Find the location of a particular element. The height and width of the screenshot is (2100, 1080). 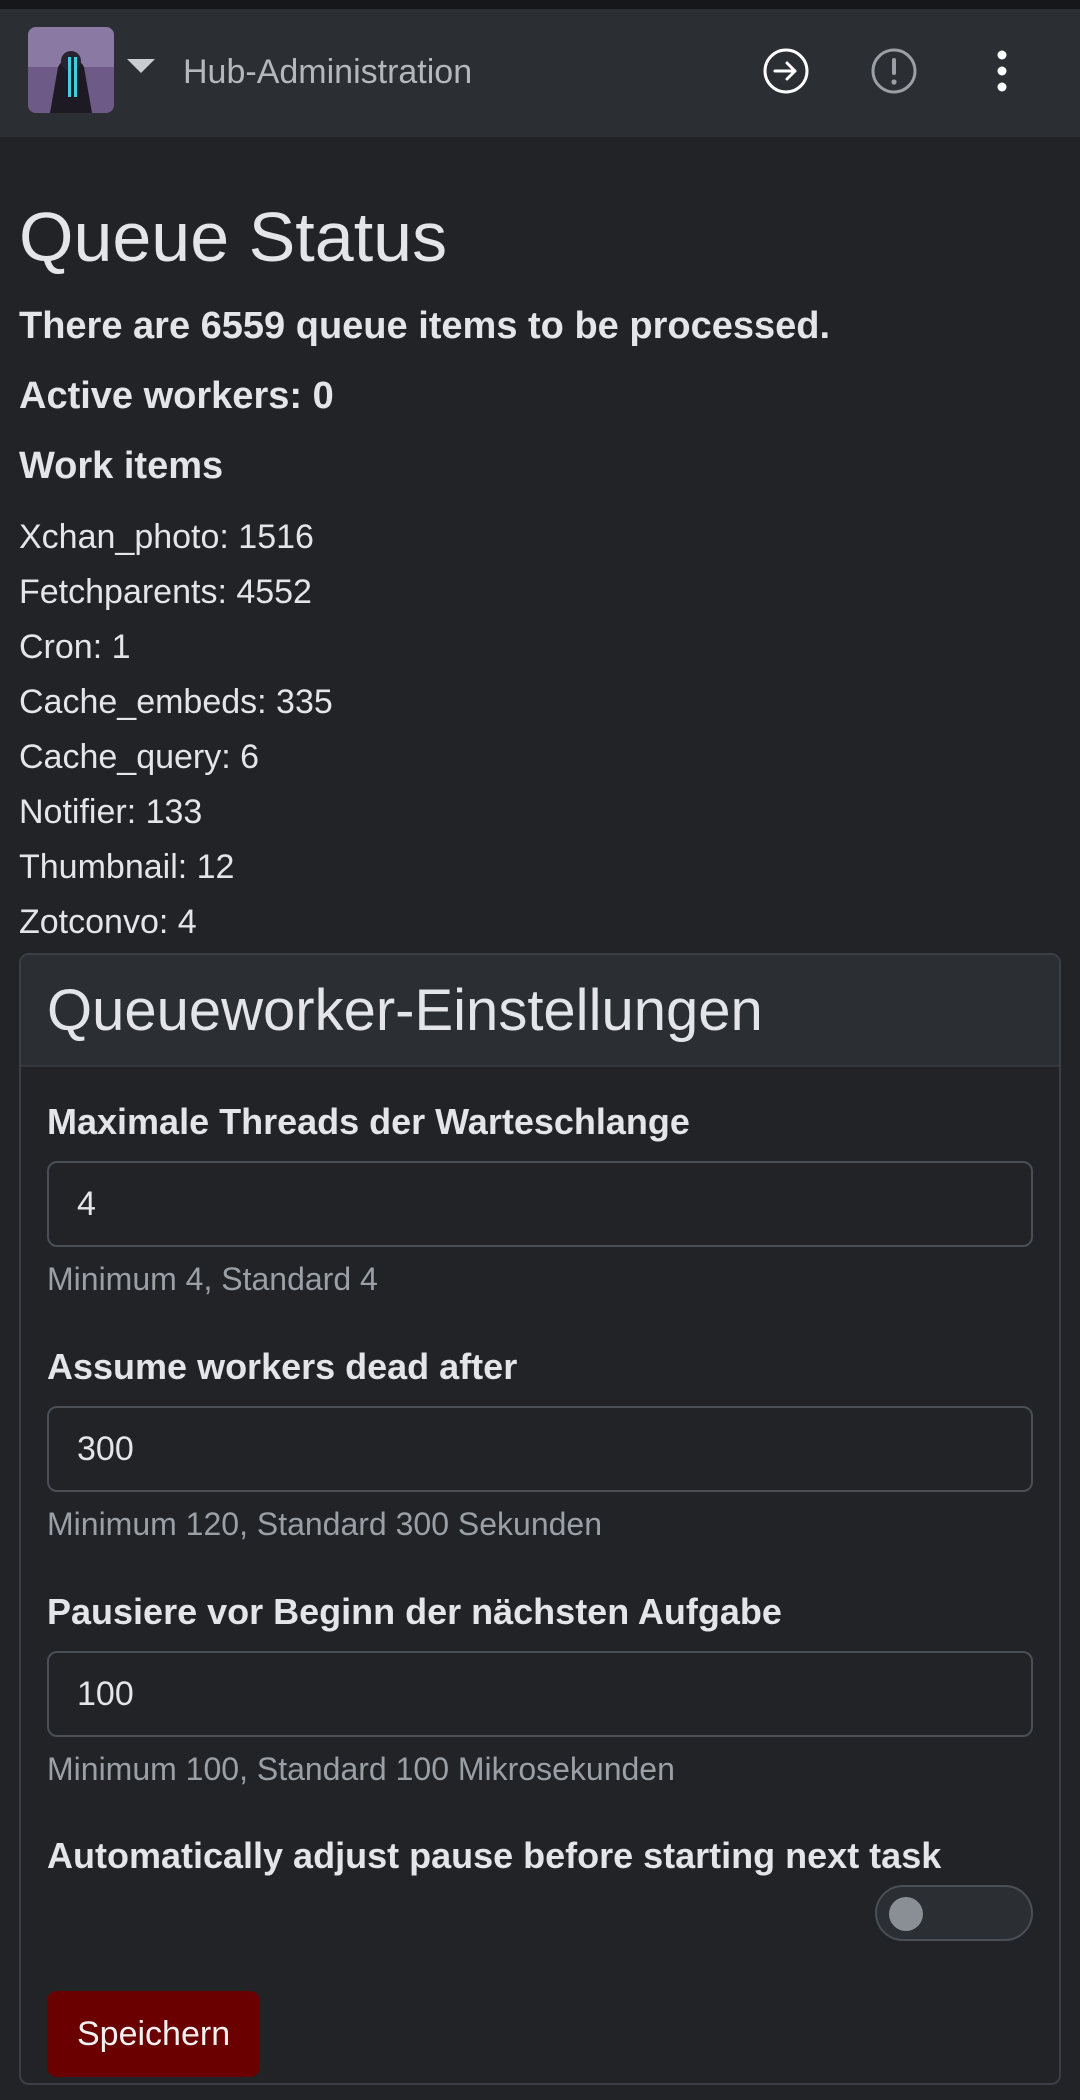

card-header: Queueworker-Einstellungen is located at coordinates (540, 1011).